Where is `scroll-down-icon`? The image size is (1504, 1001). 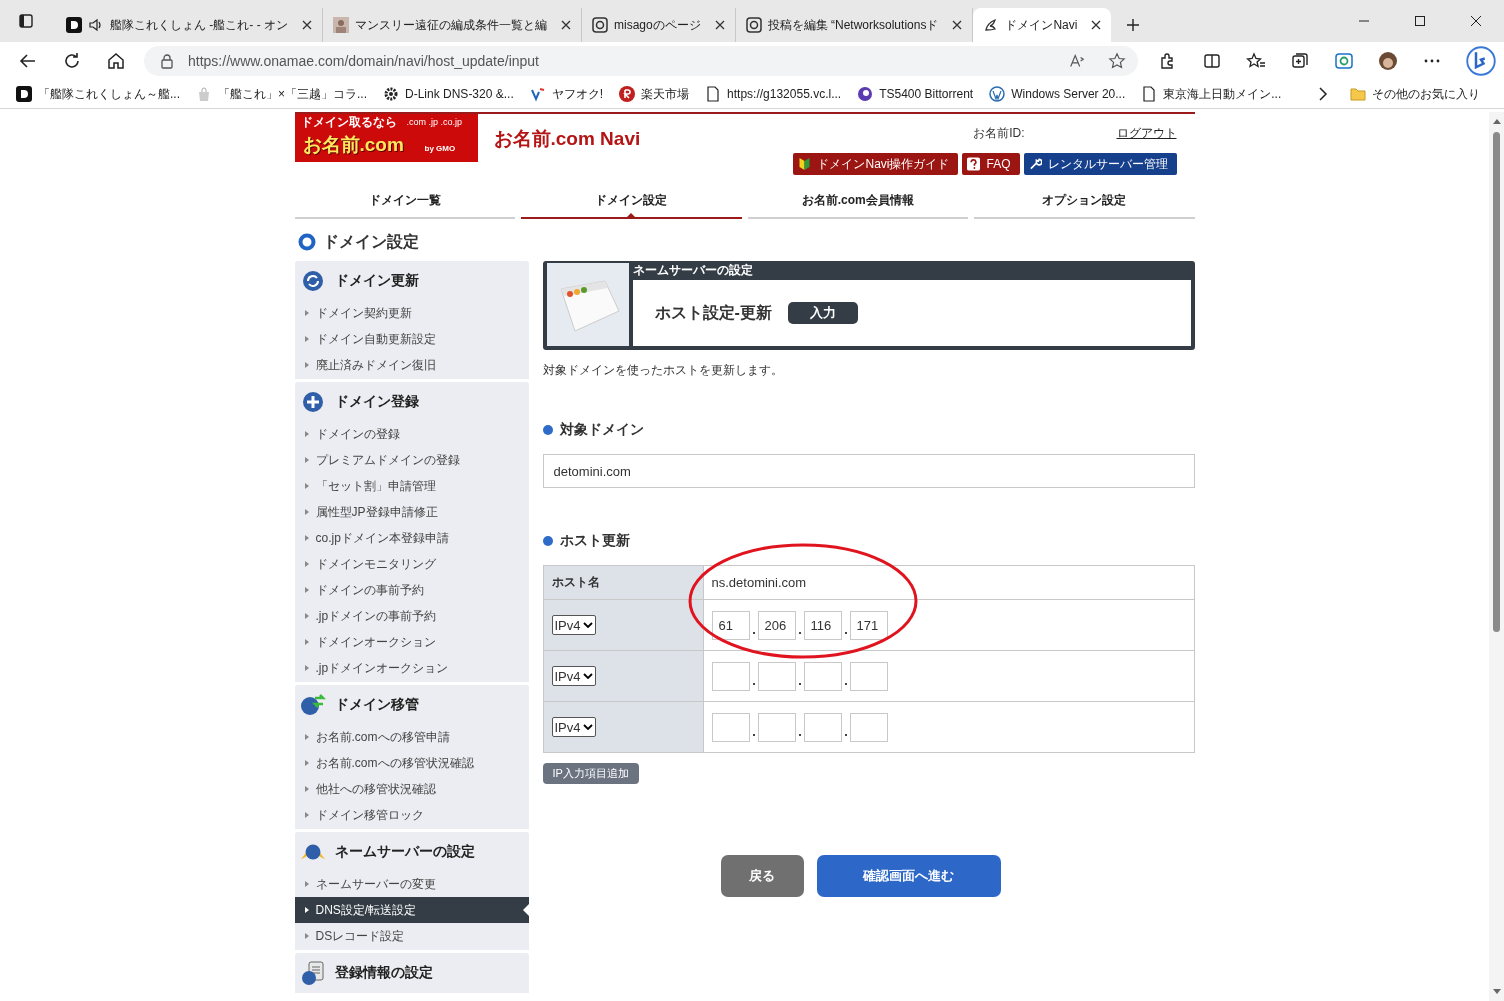
scroll-down-icon is located at coordinates (1496, 992).